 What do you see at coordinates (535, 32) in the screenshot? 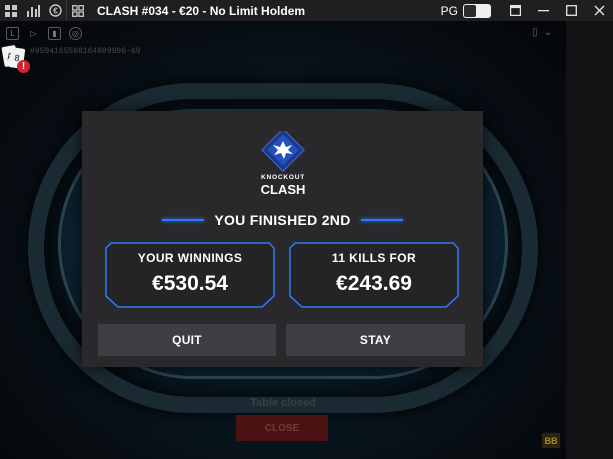
I see `chat-panel-icon: ▯` at bounding box center [535, 32].